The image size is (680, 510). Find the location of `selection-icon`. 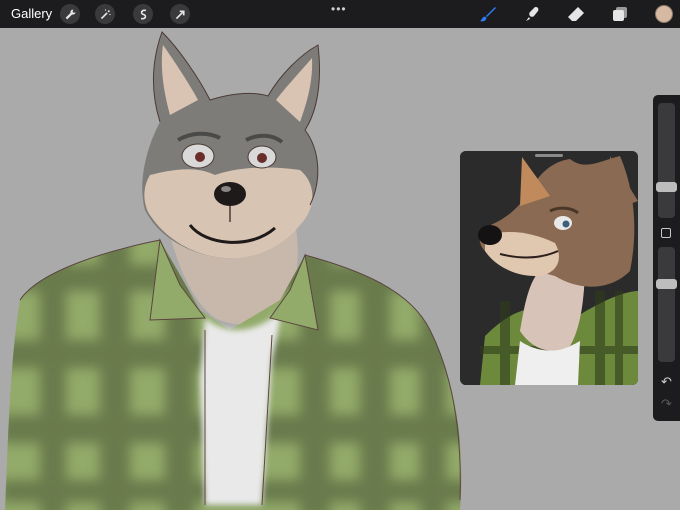

selection-icon is located at coordinates (143, 14).